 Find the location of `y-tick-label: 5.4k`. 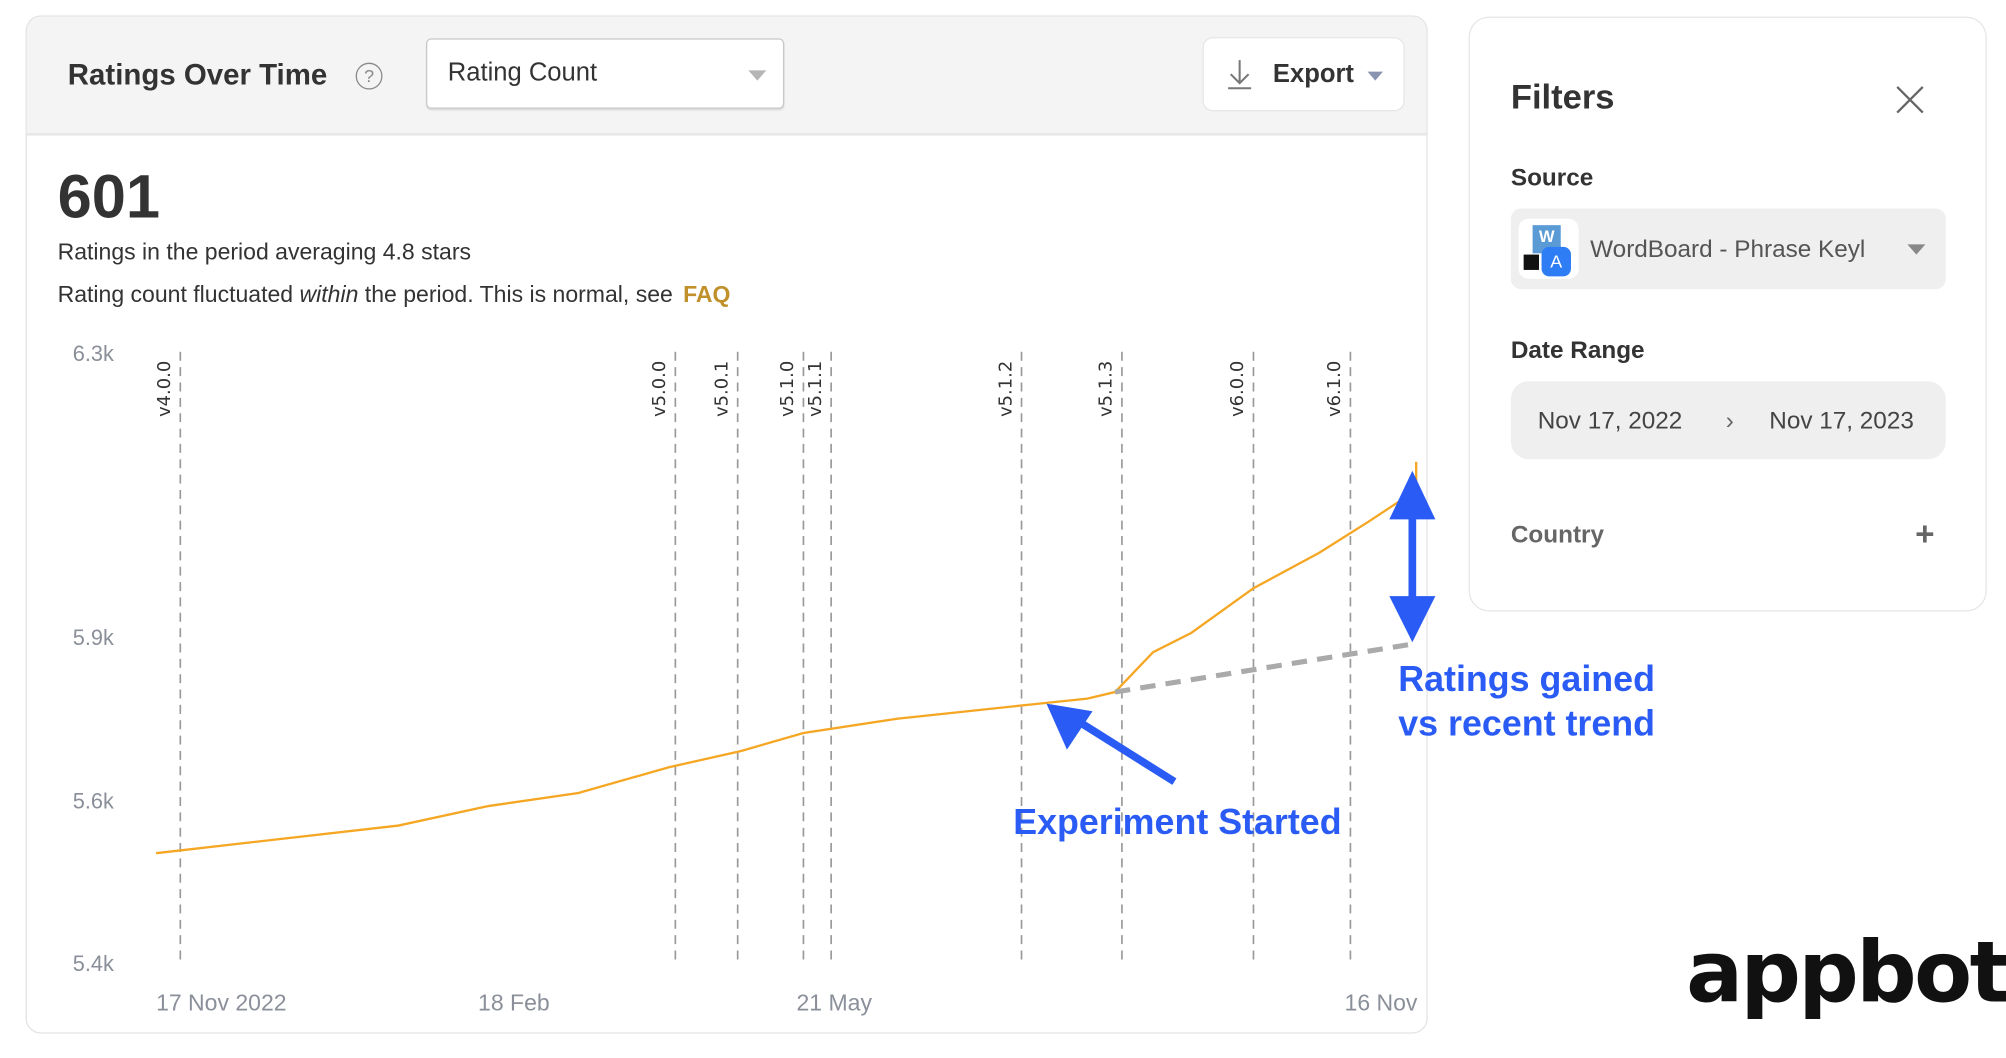

y-tick-label: 5.4k is located at coordinates (93, 963).